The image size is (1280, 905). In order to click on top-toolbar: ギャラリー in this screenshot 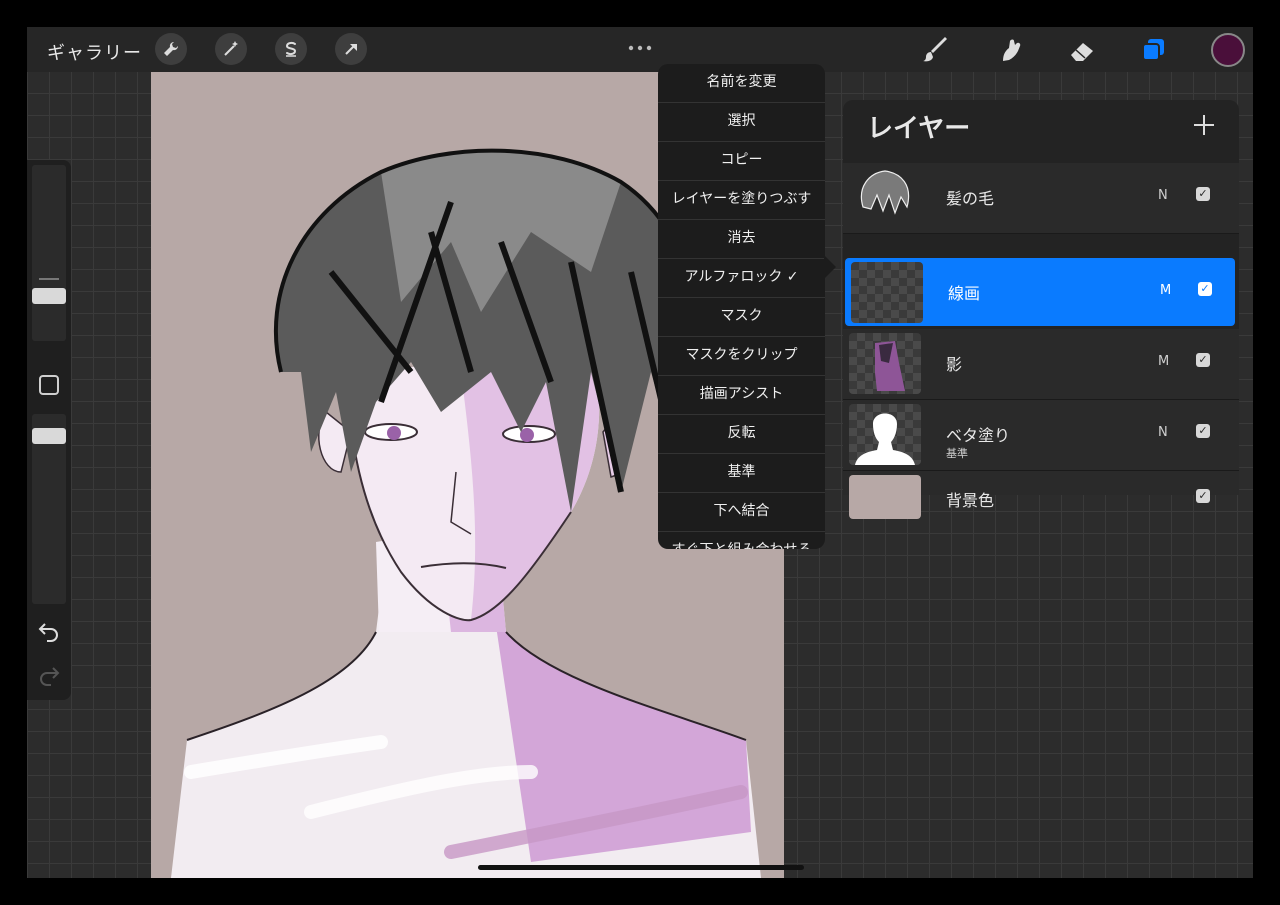, I will do `click(640, 49)`.